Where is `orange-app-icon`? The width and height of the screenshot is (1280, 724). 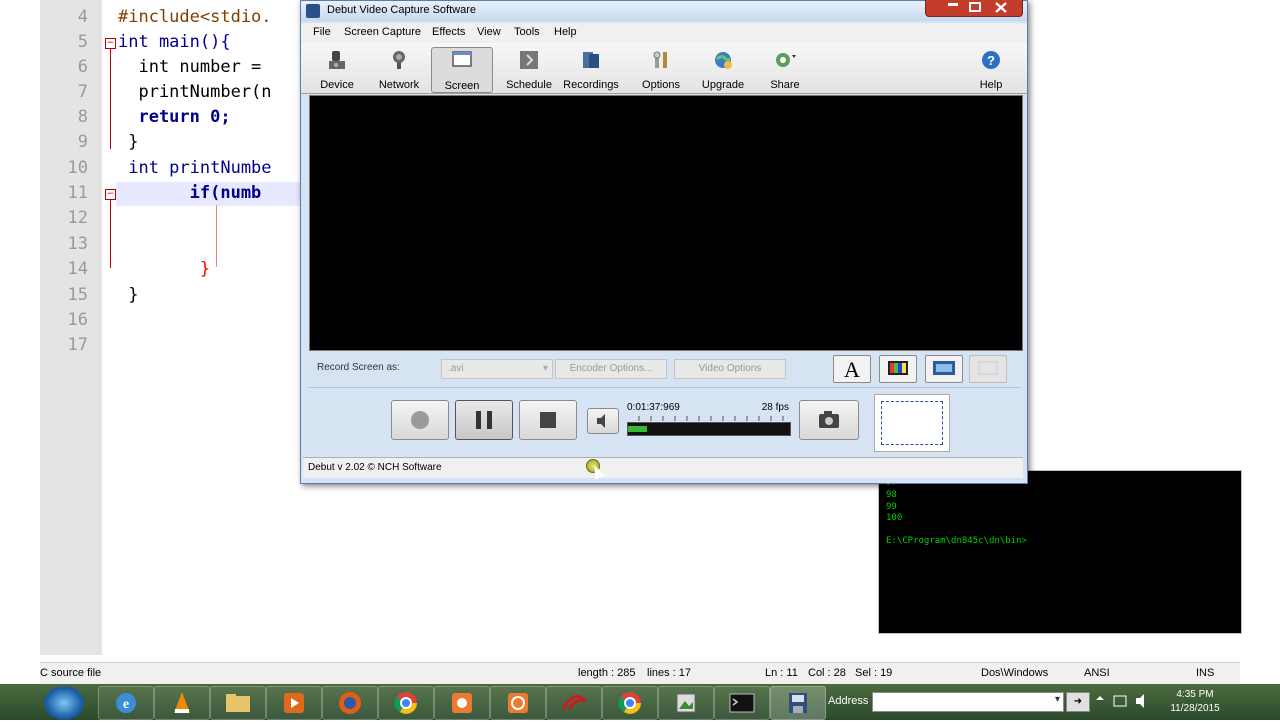 orange-app-icon is located at coordinates (462, 703).